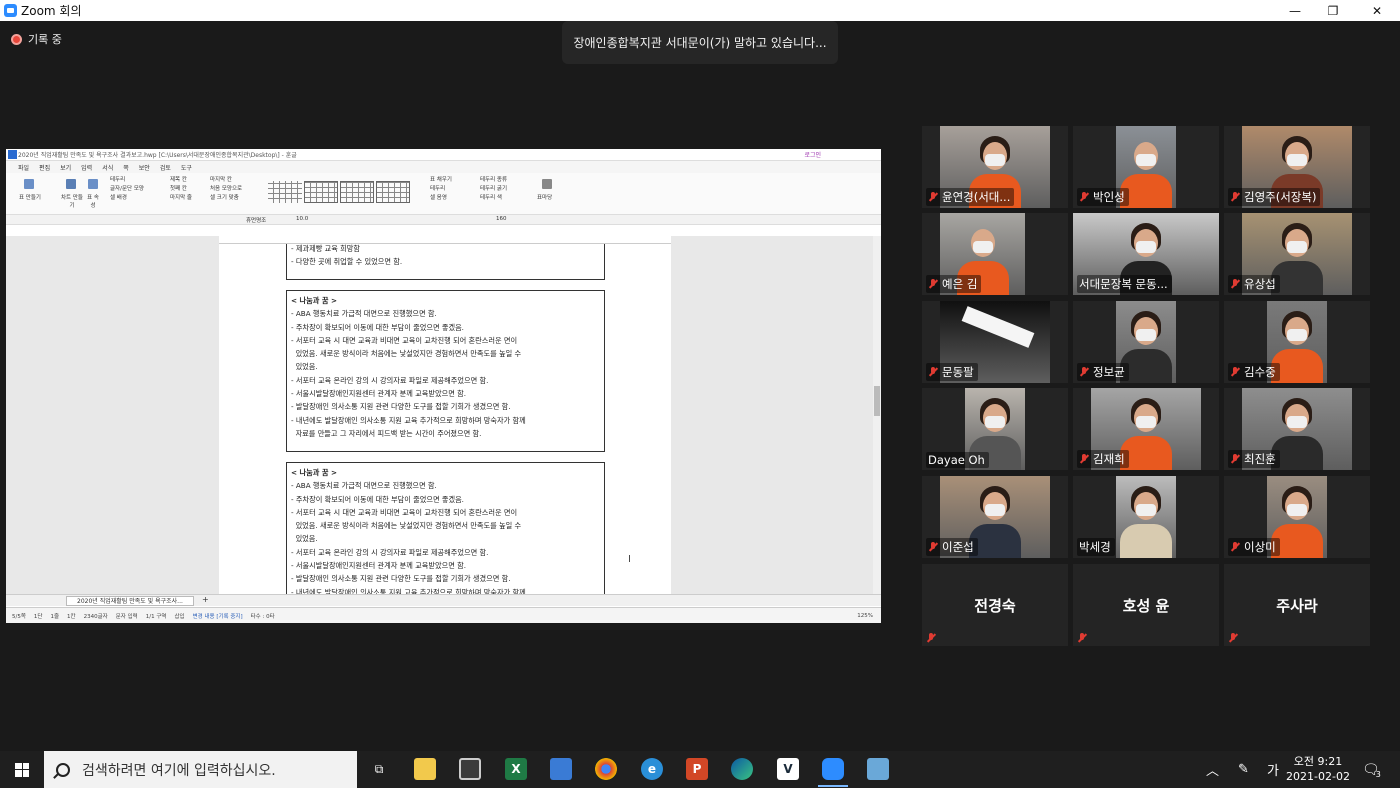 The height and width of the screenshot is (788, 1400). I want to click on taskbar-search-box: 검색하려면 여기에 입력하십시오., so click(200, 769).